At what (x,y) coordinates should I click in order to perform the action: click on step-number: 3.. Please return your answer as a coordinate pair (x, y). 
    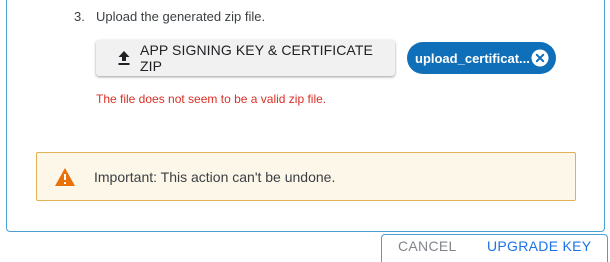
    Looking at the image, I should click on (79, 16).